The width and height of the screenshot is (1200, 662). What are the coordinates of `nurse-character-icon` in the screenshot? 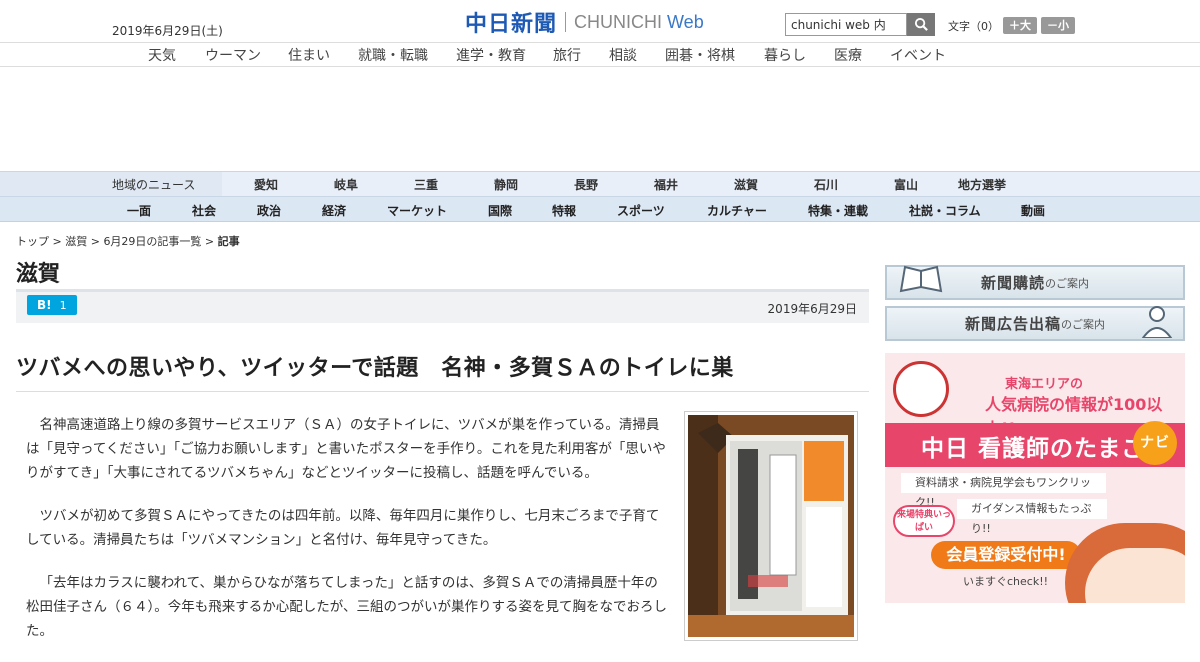 It's located at (921, 389).